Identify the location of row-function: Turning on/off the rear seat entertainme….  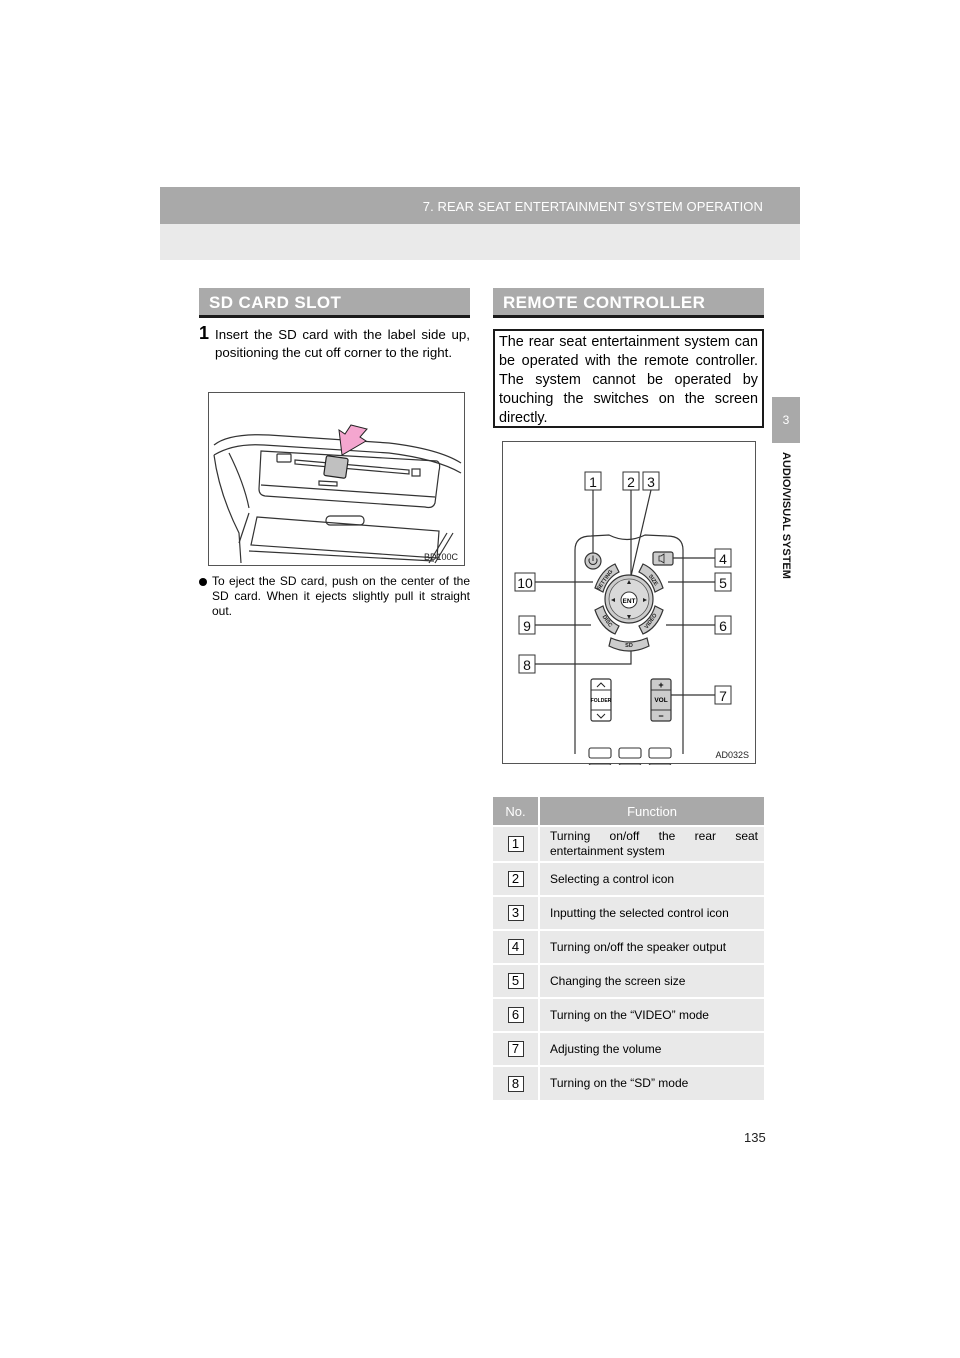
(651, 843).